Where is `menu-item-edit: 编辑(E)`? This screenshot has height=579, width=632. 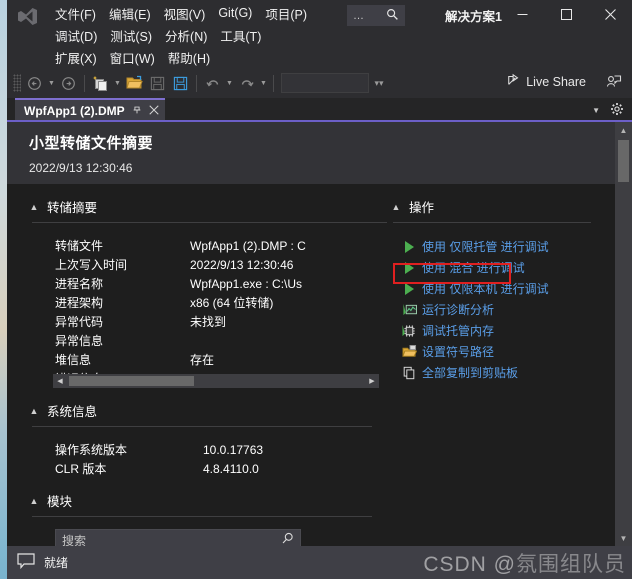
menu-item-edit: 编辑(E) is located at coordinates (130, 13).